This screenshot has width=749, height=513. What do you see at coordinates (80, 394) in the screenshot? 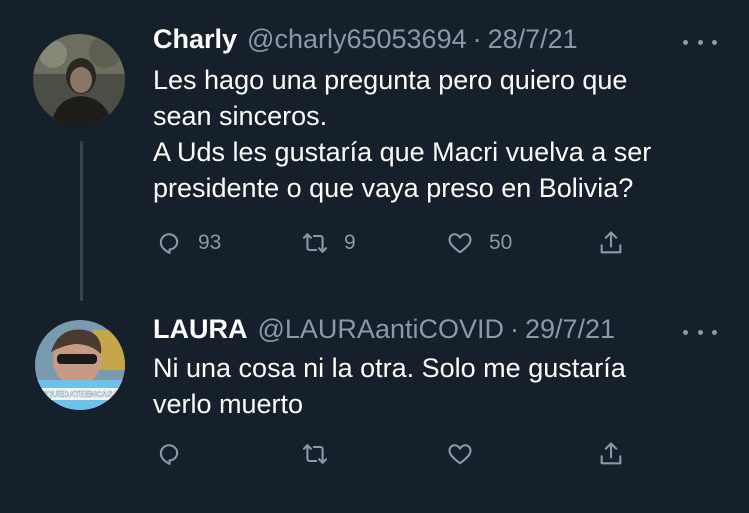
I see `avatar-badge-text: #QUEDATEENCASA` at bounding box center [80, 394].